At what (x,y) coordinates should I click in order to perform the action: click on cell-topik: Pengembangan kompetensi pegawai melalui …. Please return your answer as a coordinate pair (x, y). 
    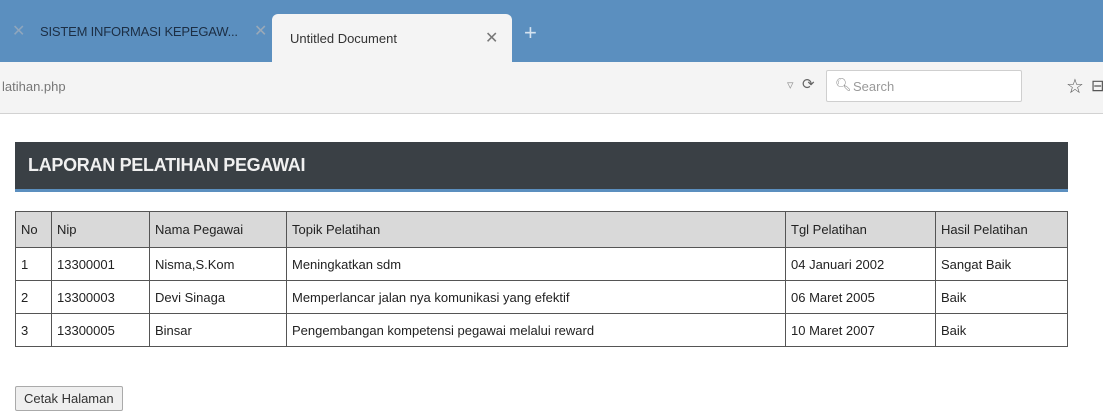
    Looking at the image, I should click on (536, 330).